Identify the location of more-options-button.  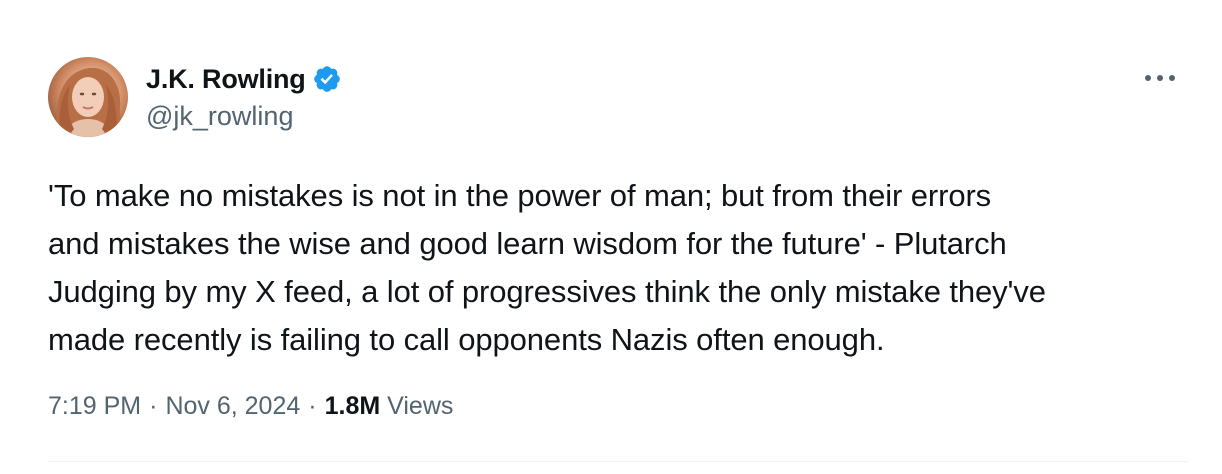
(1160, 78).